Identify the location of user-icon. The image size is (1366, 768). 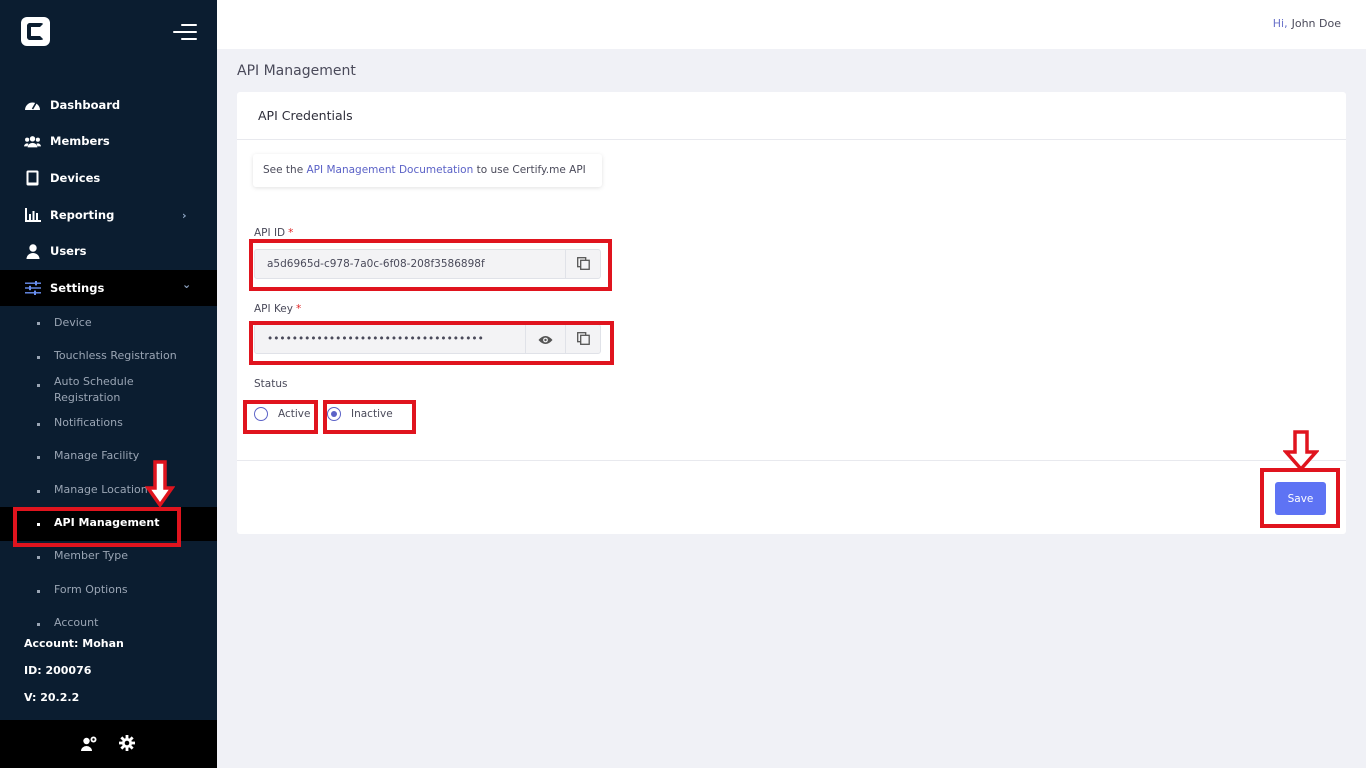
(32, 251).